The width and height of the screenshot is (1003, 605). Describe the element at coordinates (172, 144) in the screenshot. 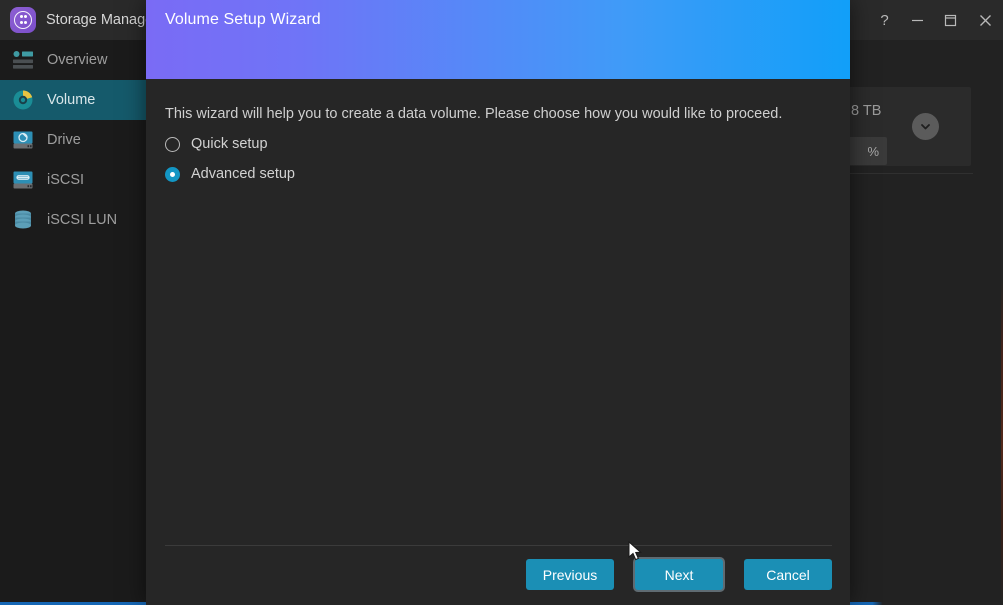

I see `radio-button-unselected-icon` at that location.